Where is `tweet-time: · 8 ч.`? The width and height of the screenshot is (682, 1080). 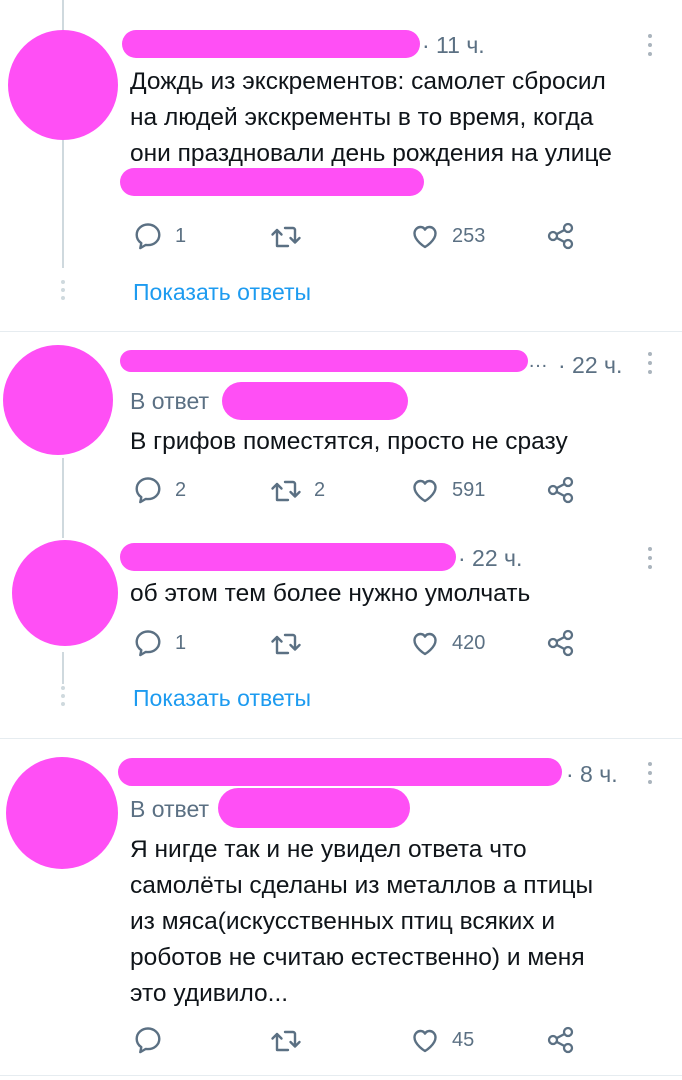 tweet-time: · 8 ч. is located at coordinates (592, 774).